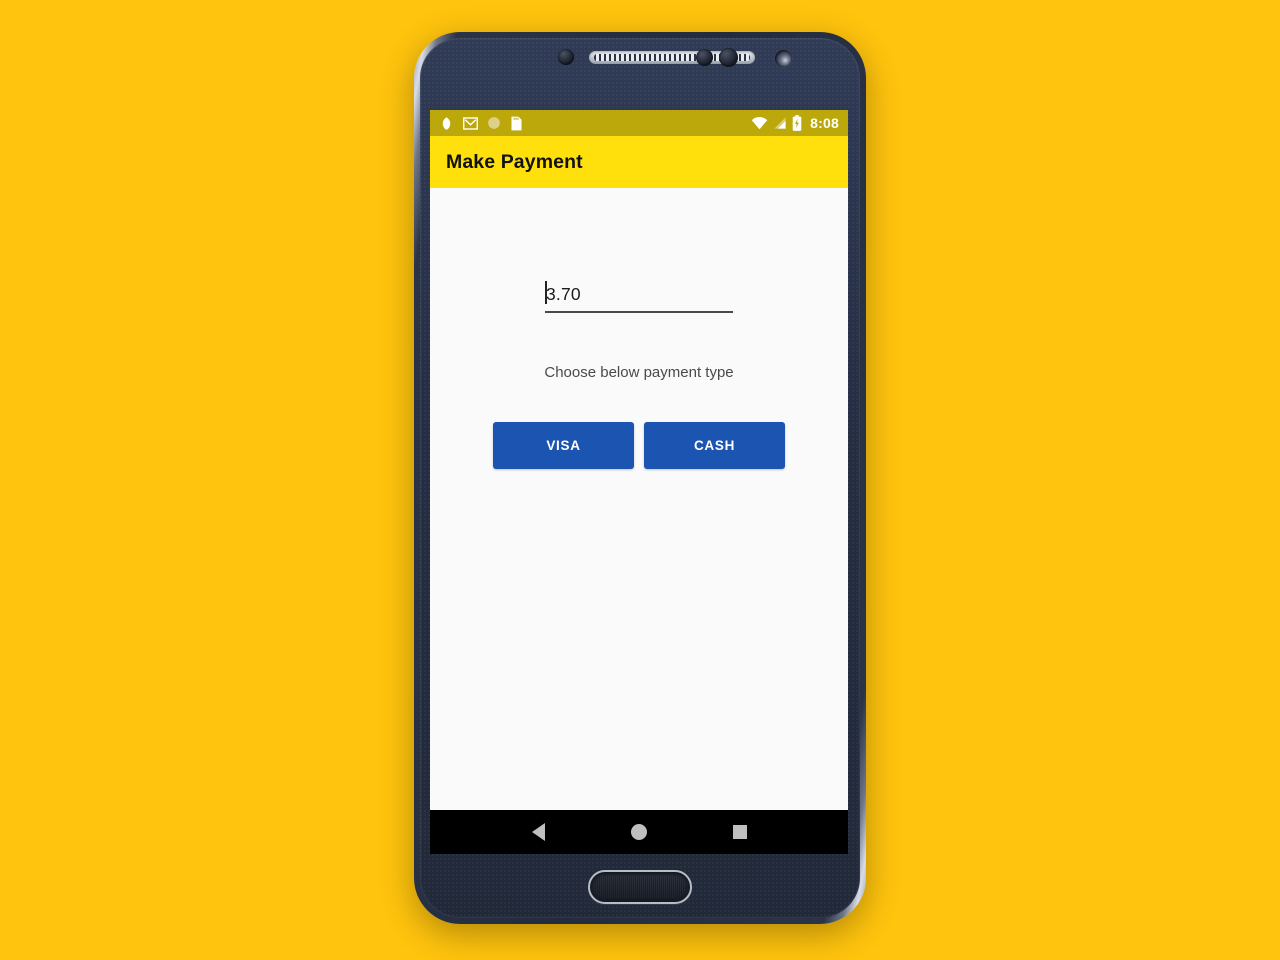  I want to click on gmail-icon, so click(470, 123).